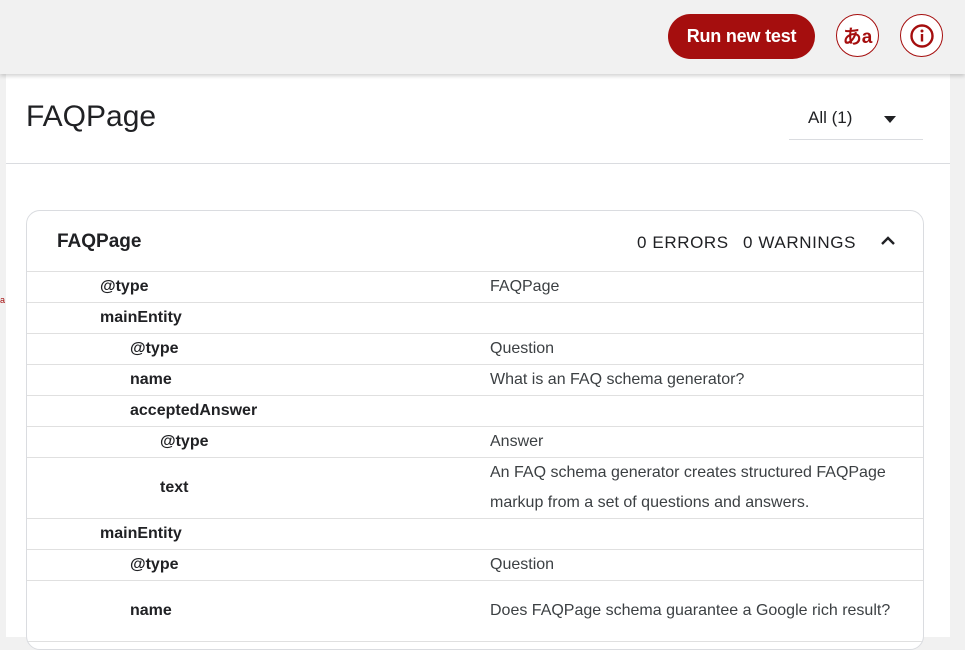 This screenshot has width=965, height=650. What do you see at coordinates (475, 287) in the screenshot?
I see `table-row: @type FAQPage` at bounding box center [475, 287].